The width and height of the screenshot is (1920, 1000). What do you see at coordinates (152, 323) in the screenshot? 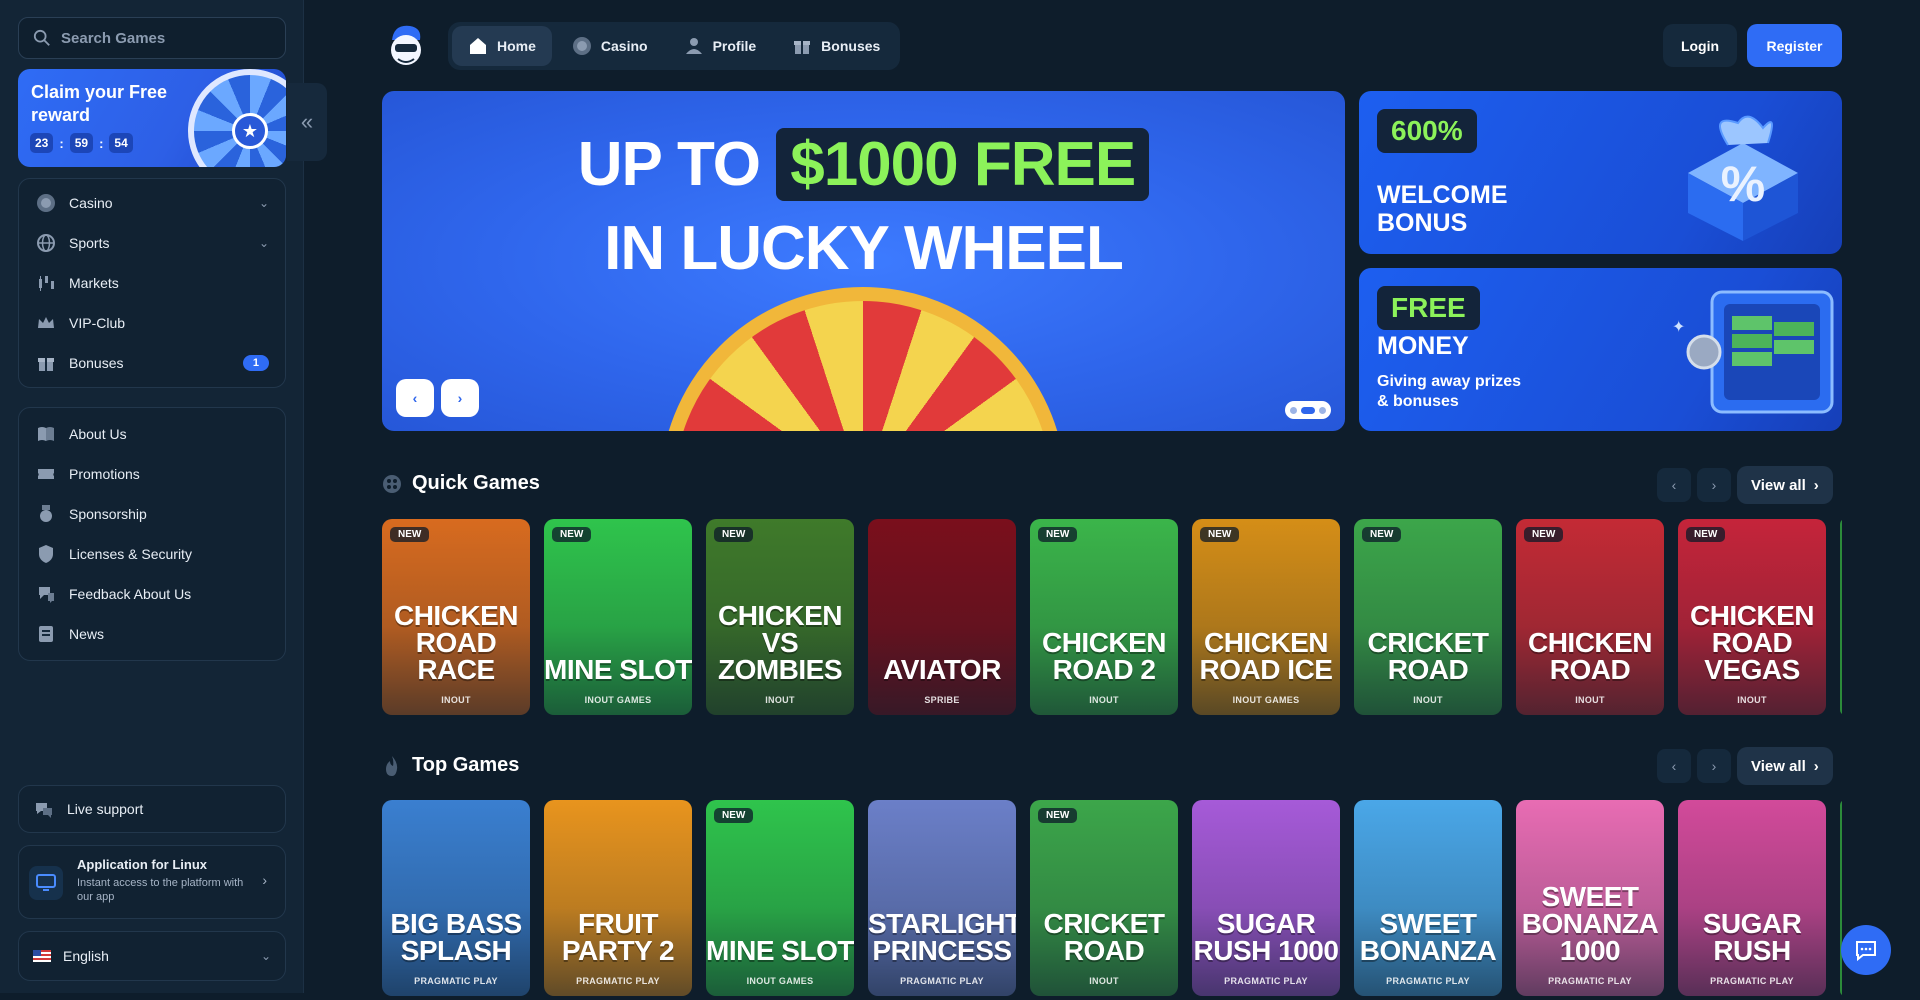
I see `sidebar-item-vip-club: VIP-Club` at bounding box center [152, 323].